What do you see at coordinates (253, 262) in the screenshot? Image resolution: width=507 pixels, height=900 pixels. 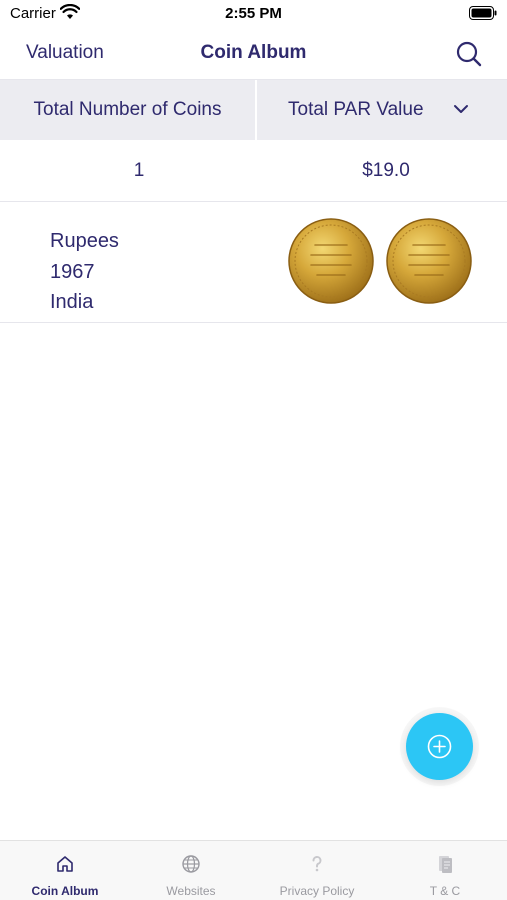 I see `coin-list-item: Rupees 1967 India` at bounding box center [253, 262].